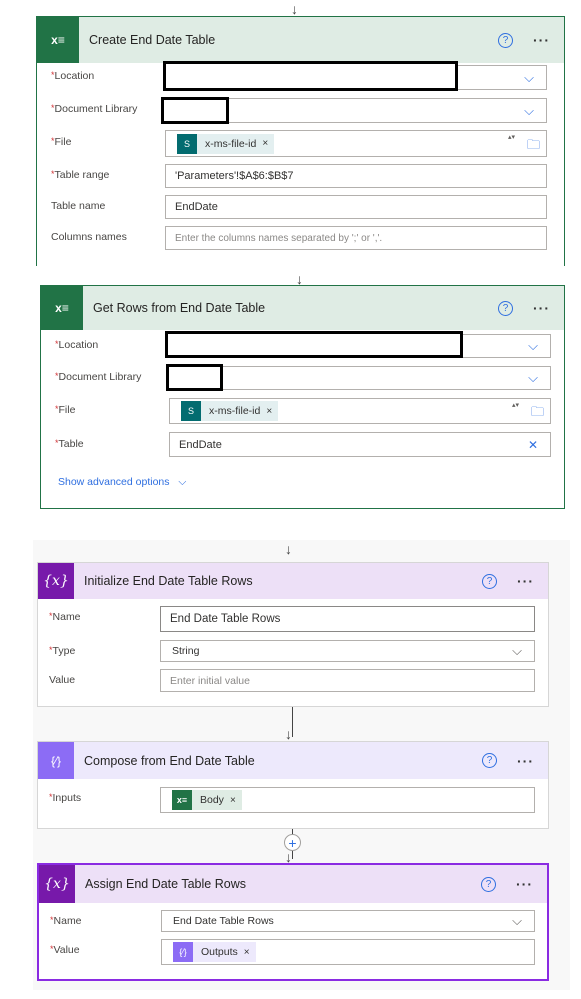  I want to click on field-label-table: *Table, so click(69, 444).